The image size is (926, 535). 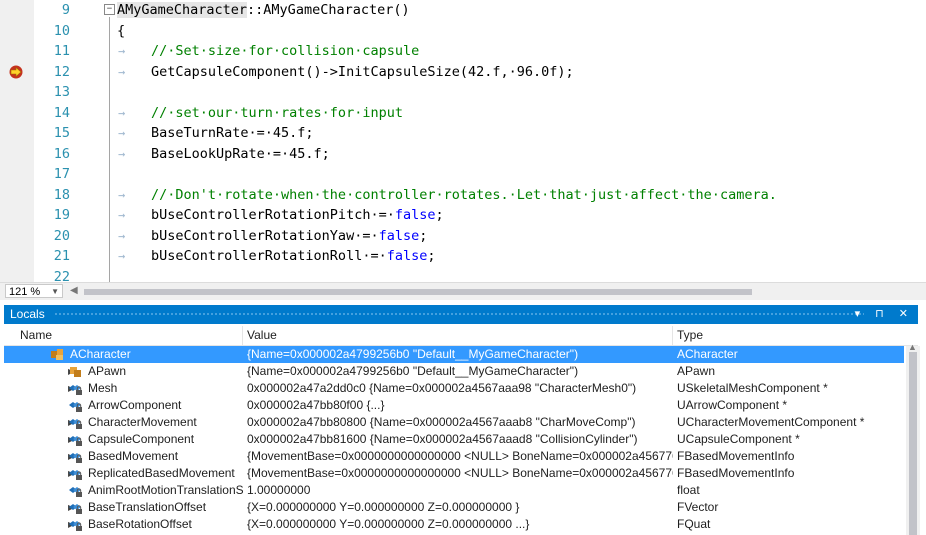 I want to click on line-number: 21, so click(x=61, y=256).